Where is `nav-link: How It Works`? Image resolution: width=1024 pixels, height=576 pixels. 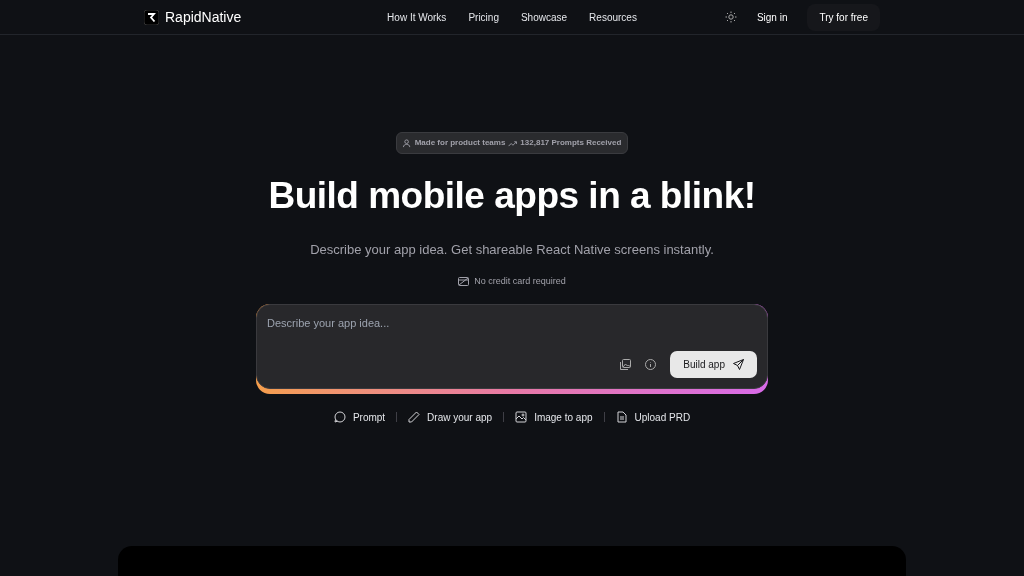 nav-link: How It Works is located at coordinates (417, 17).